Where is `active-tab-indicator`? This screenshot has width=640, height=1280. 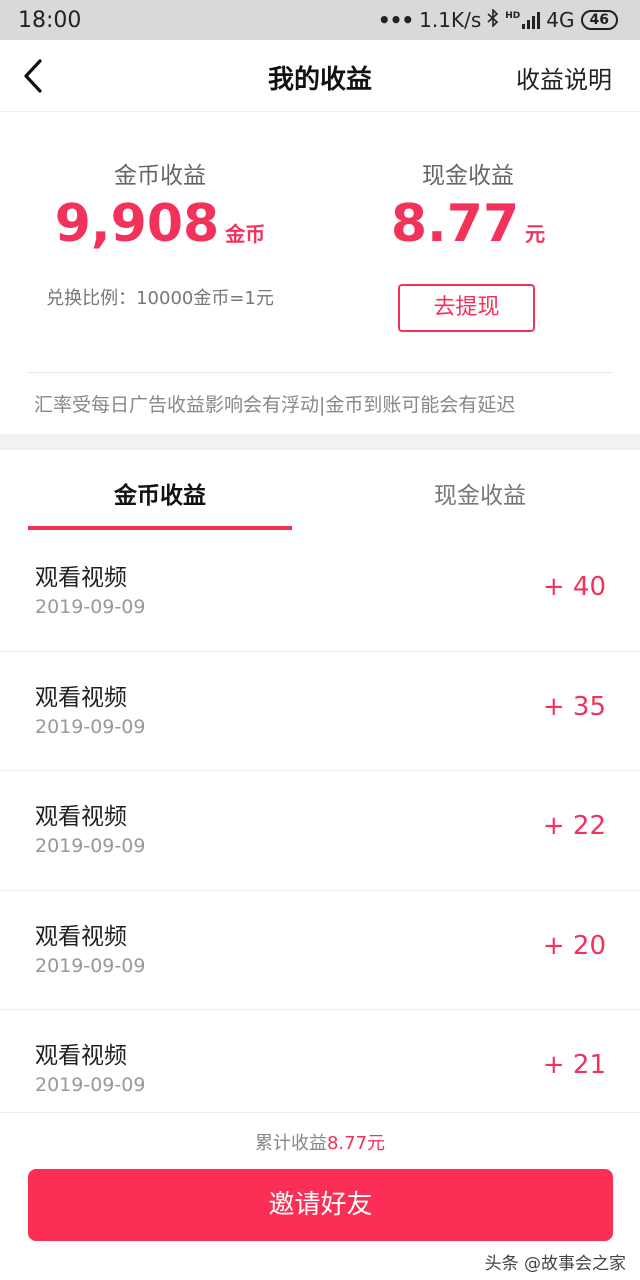 active-tab-indicator is located at coordinates (160, 528).